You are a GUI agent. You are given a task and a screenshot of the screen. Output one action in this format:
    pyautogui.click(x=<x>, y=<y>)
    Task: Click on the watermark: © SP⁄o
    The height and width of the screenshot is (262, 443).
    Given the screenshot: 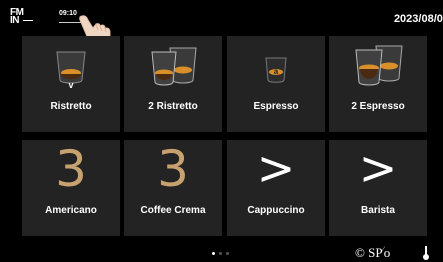 What is the action you would take?
    pyautogui.click(x=373, y=252)
    